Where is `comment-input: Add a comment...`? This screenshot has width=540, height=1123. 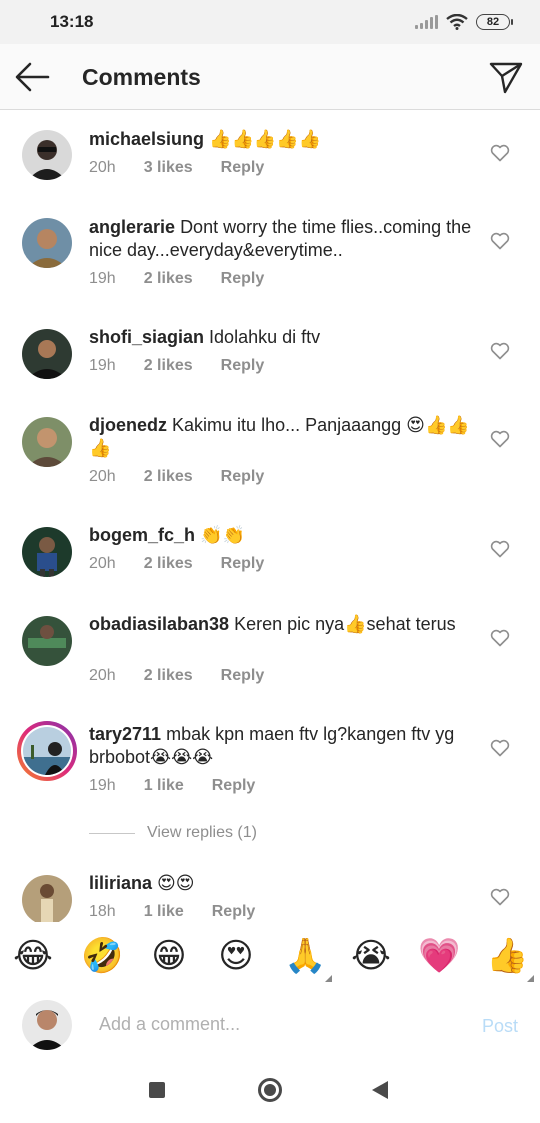
comment-input: Add a comment... is located at coordinates (259, 1024).